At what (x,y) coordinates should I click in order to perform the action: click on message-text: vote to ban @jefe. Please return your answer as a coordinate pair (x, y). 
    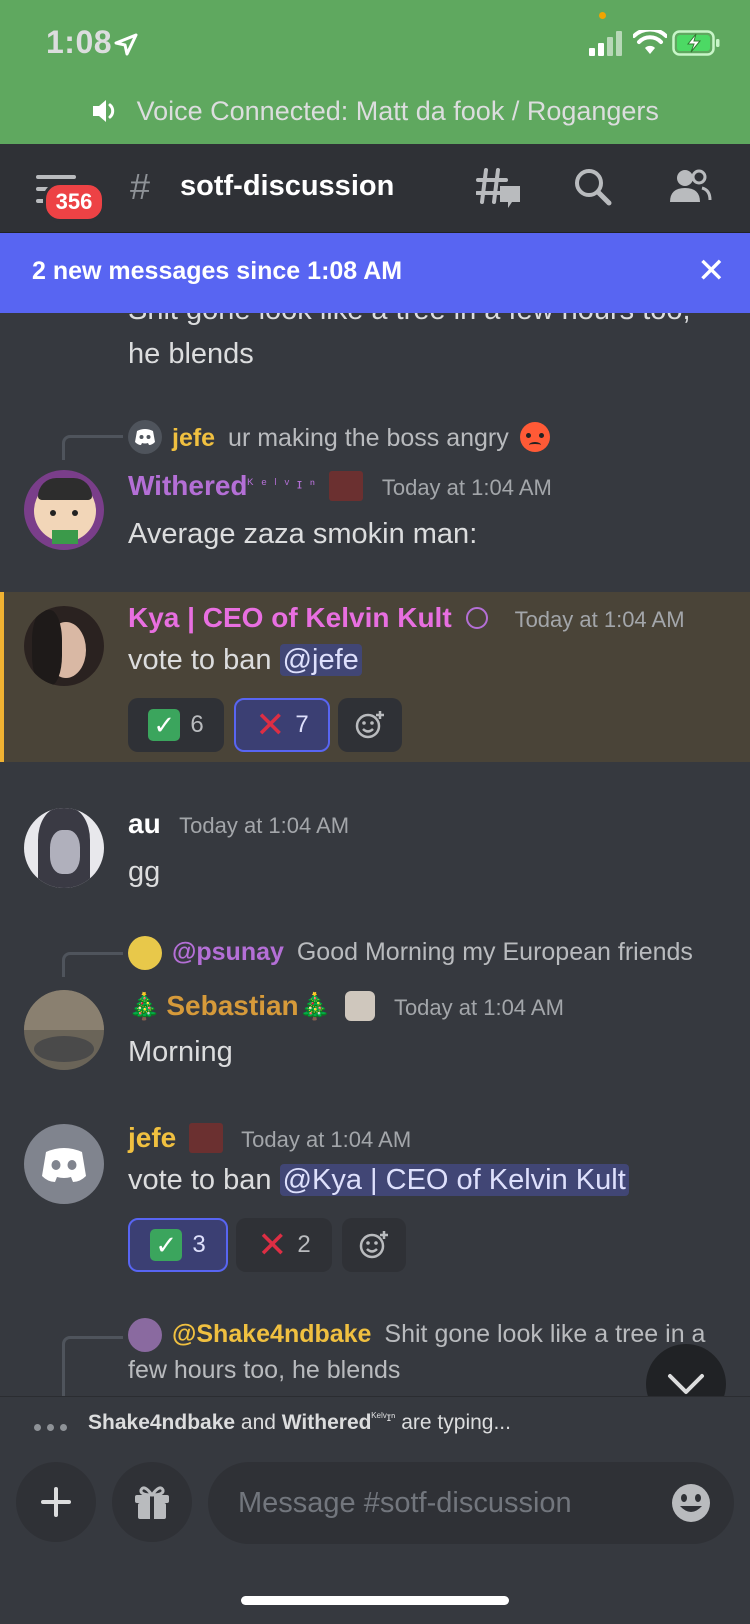
    Looking at the image, I should click on (245, 660).